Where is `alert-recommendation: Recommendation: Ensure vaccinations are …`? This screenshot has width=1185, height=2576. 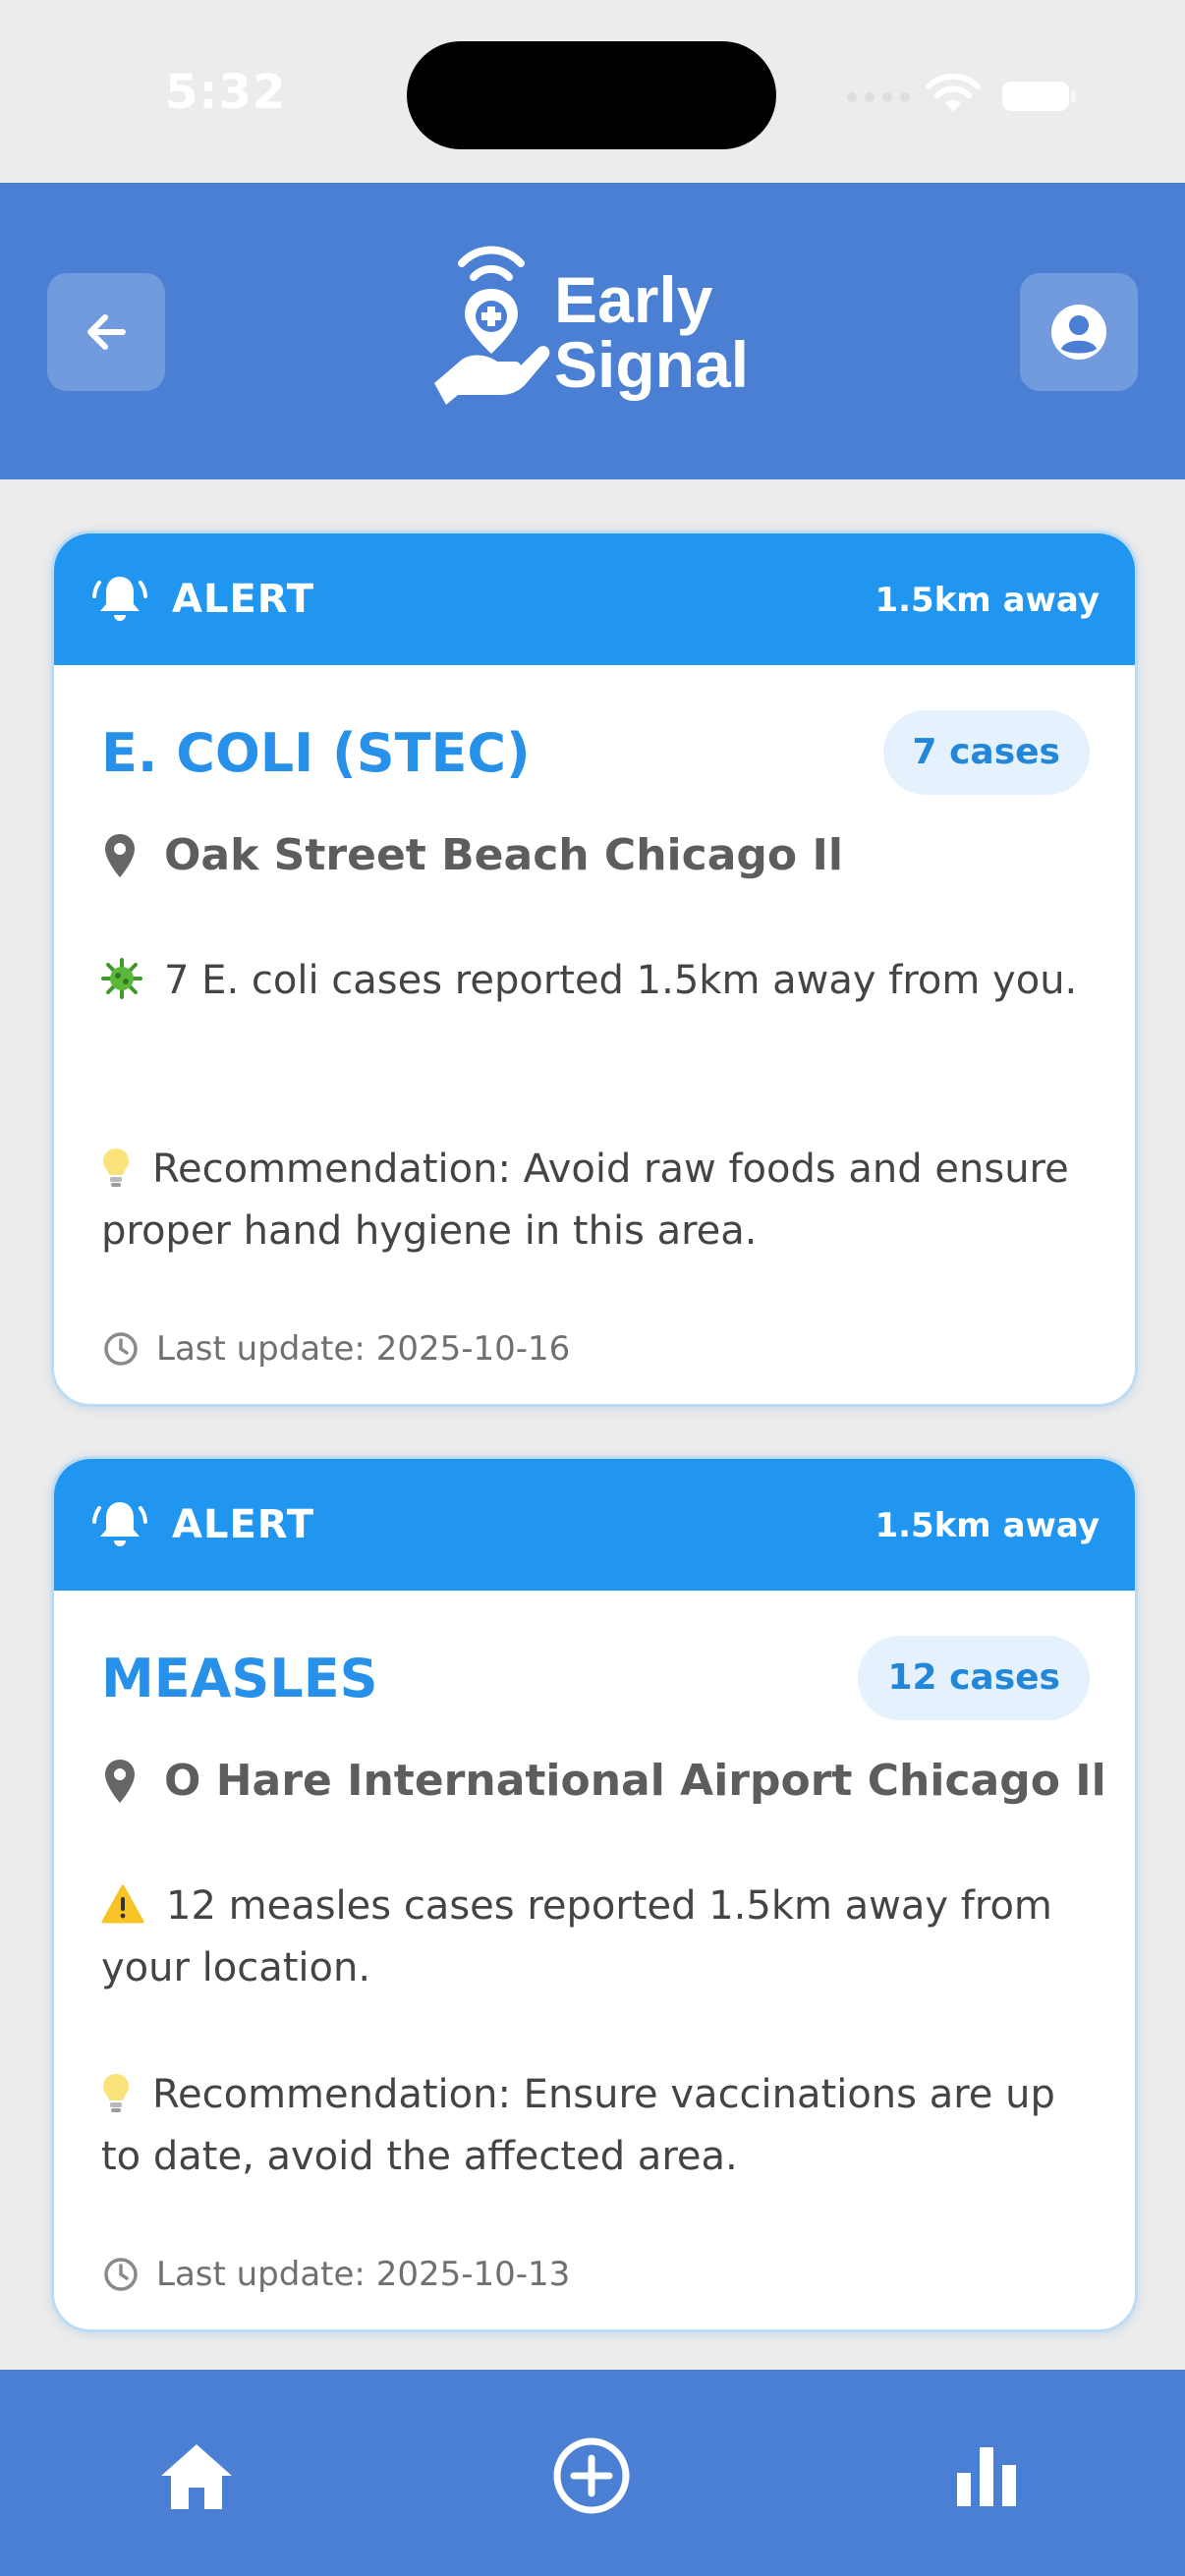
alert-recommendation: Recommendation: Ensure vaccinations are … is located at coordinates (598, 2126).